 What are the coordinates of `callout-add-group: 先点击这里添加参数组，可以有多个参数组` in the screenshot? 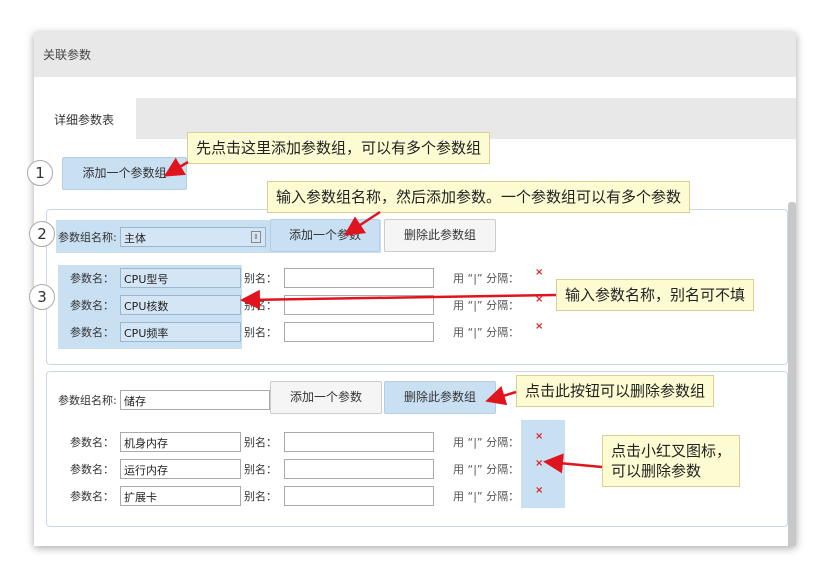 It's located at (339, 148).